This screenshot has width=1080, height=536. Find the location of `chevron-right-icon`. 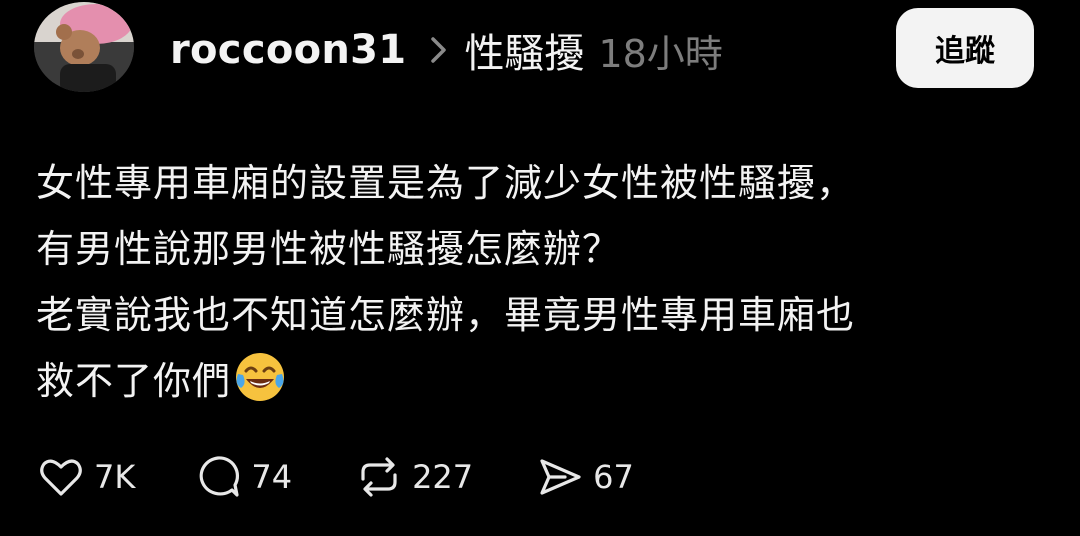

chevron-right-icon is located at coordinates (439, 50).